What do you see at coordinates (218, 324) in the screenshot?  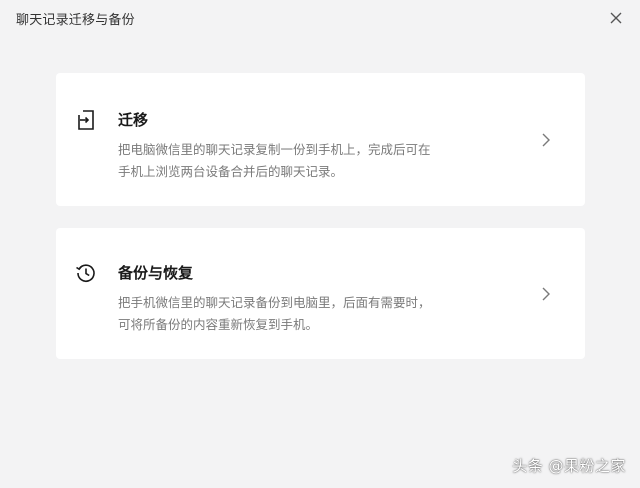 I see `description-line: 可将所备份的内容重新恢复到手机。` at bounding box center [218, 324].